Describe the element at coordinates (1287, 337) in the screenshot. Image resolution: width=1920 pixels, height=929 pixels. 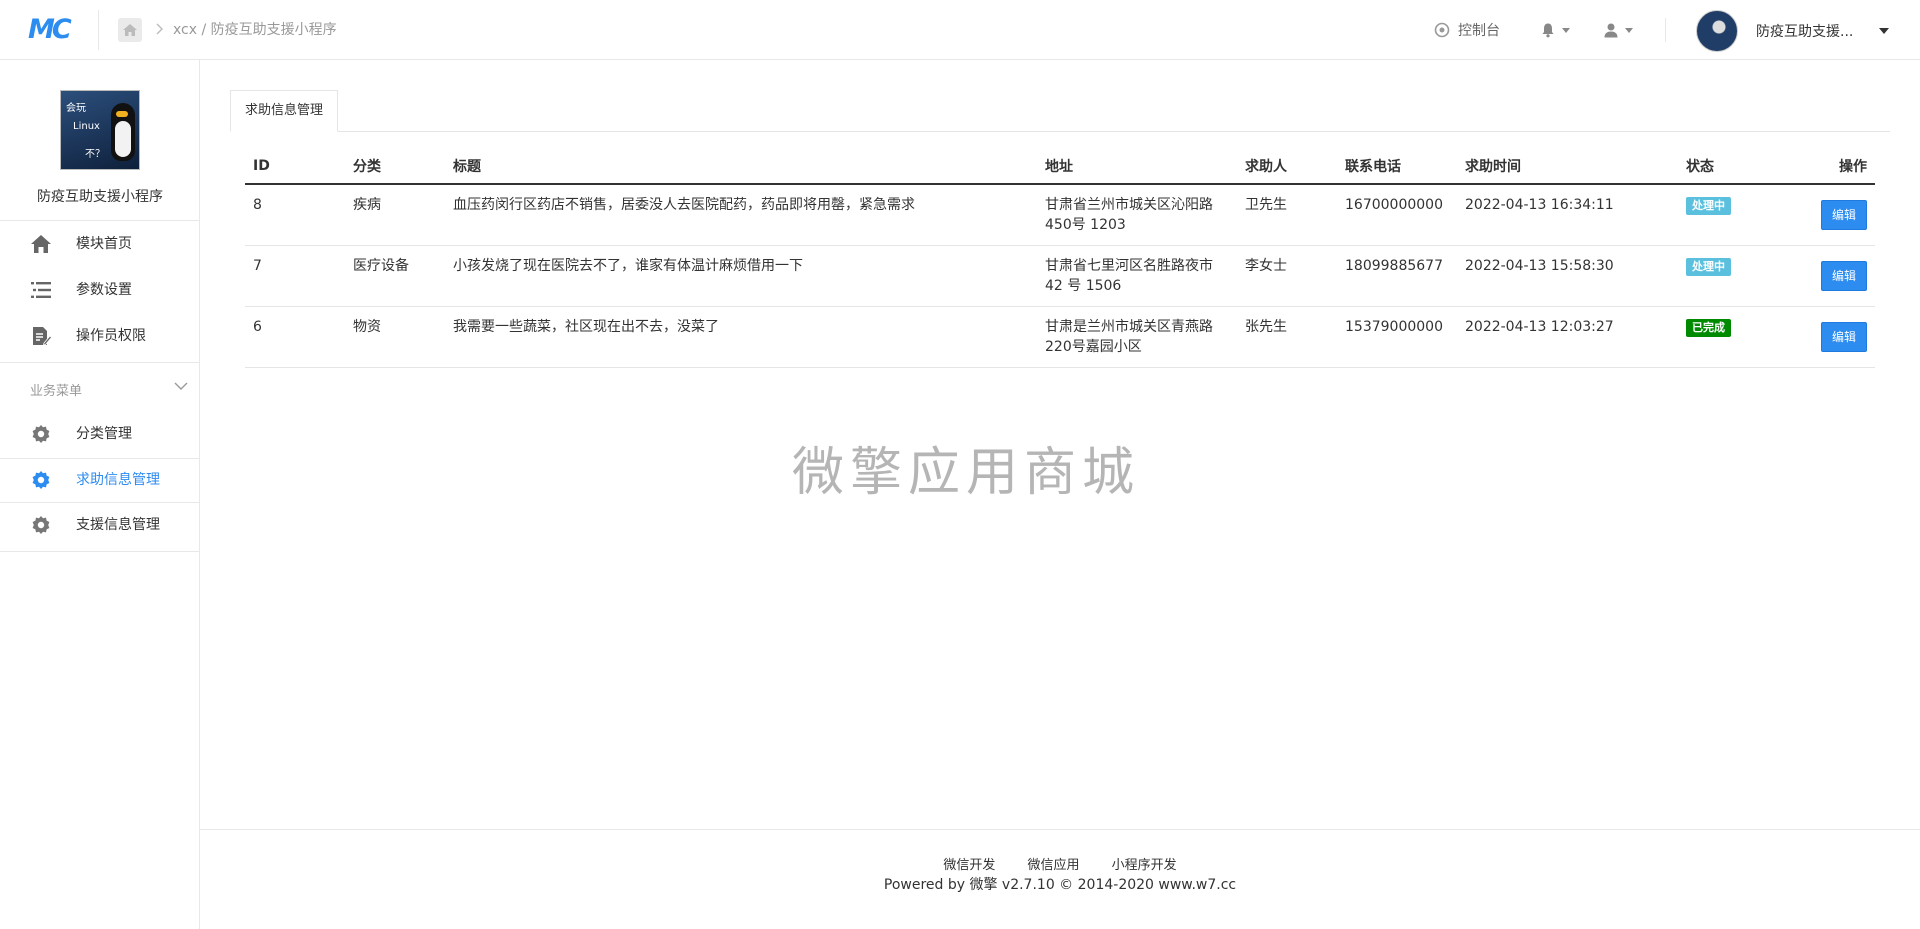
I see `cell-requester: 张先生` at that location.